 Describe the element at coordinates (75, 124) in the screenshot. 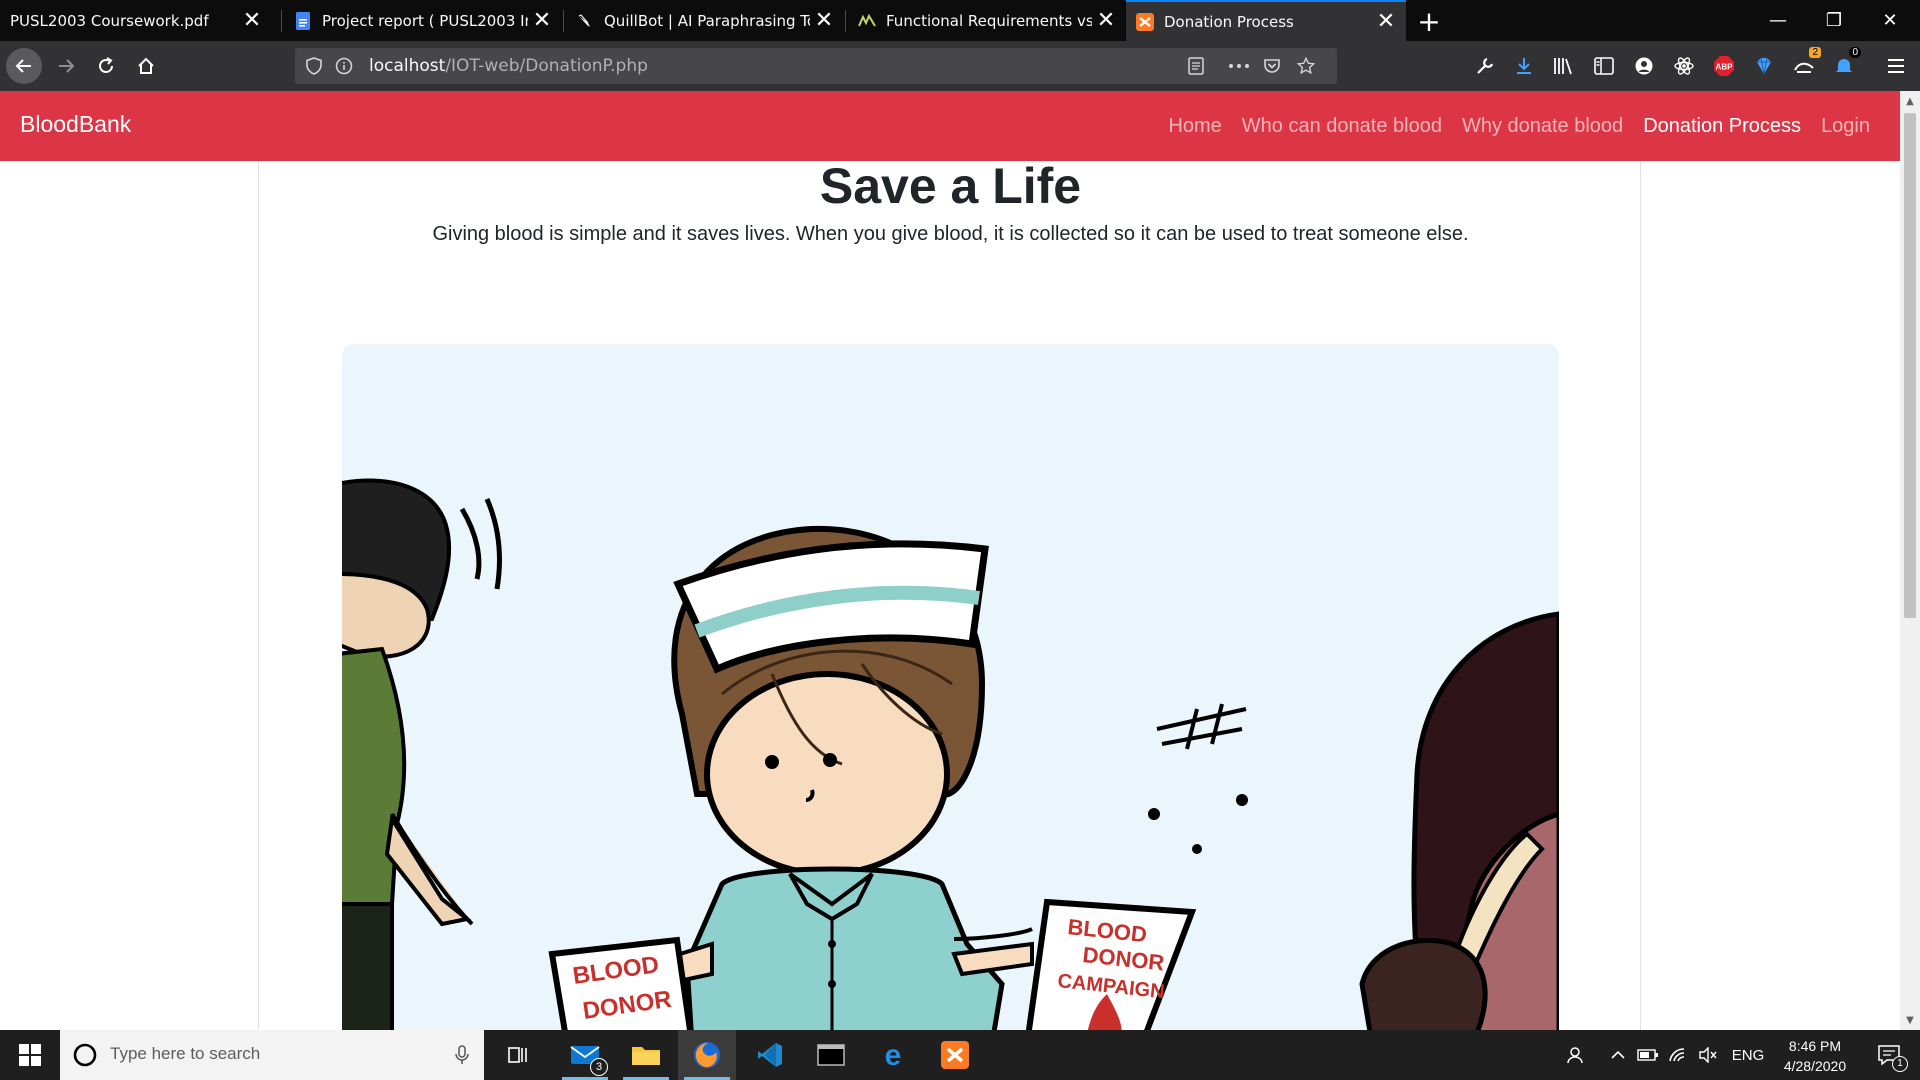

I see `site-brand: BloodBank` at that location.